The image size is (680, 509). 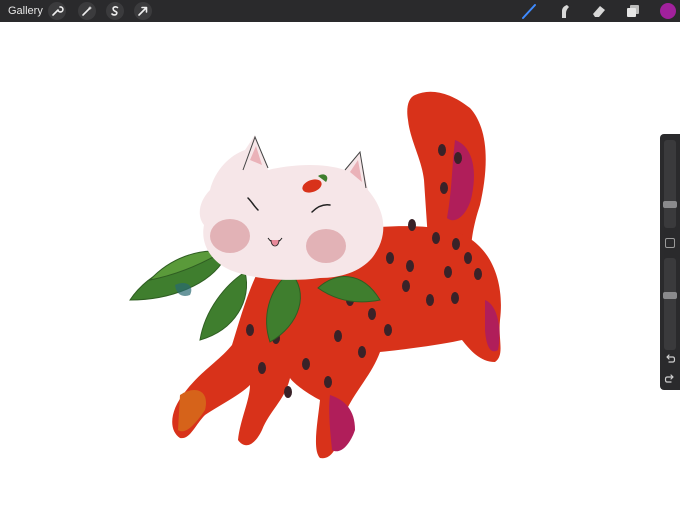 I want to click on sidebar-controls, so click(x=670, y=262).